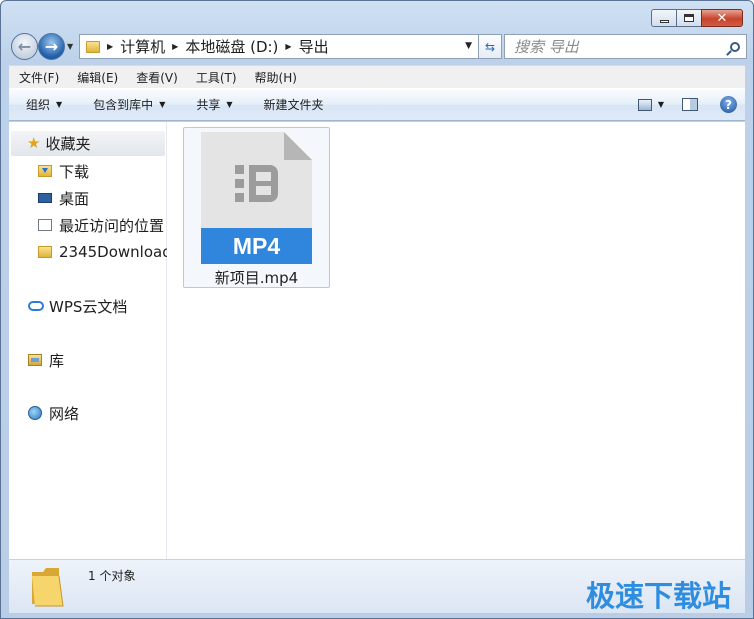  What do you see at coordinates (123, 105) in the screenshot?
I see `include-label: 包含到库中` at bounding box center [123, 105].